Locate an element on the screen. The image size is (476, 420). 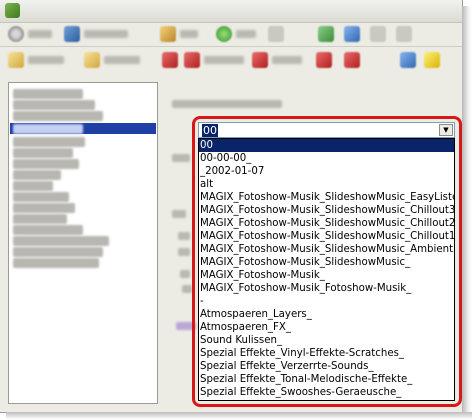
dropdown-option-label: Sound Kulissen_ is located at coordinates (241, 340).